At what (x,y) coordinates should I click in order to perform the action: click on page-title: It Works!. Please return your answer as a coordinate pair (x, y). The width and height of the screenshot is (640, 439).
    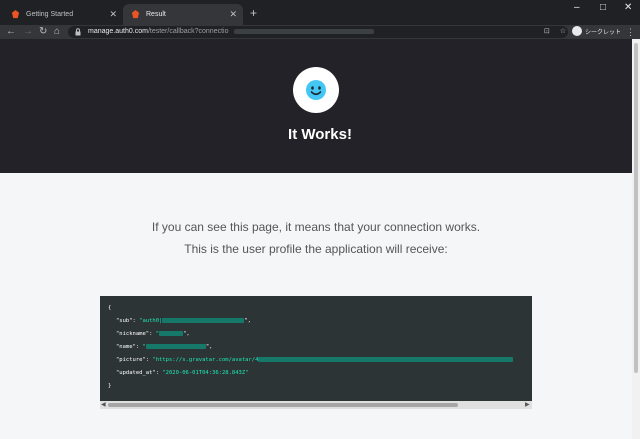
    Looking at the image, I should click on (320, 134).